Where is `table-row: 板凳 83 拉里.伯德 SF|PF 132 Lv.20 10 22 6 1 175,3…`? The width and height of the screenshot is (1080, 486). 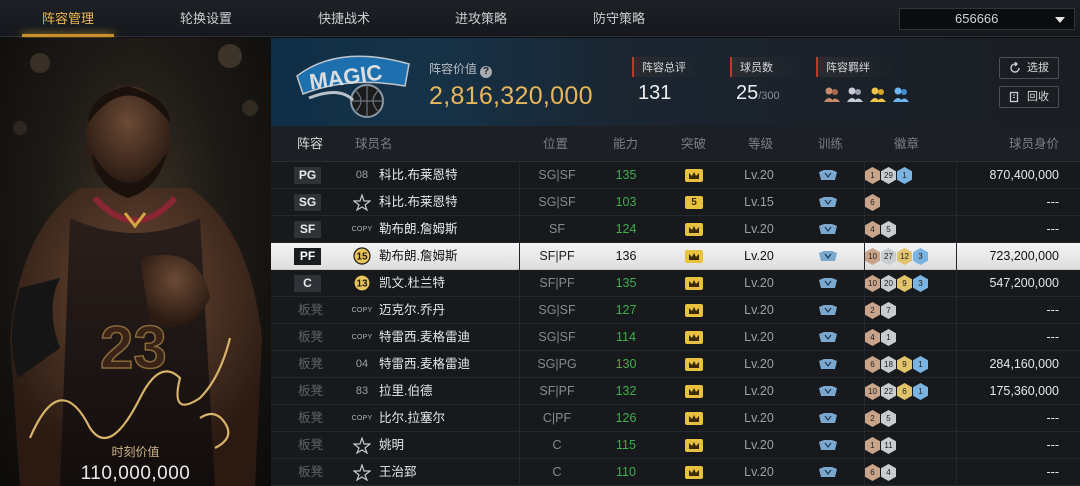
table-row: 板凳 83 拉里.伯德 SF|PF 132 Lv.20 10 22 6 1 175,3… is located at coordinates (675, 391).